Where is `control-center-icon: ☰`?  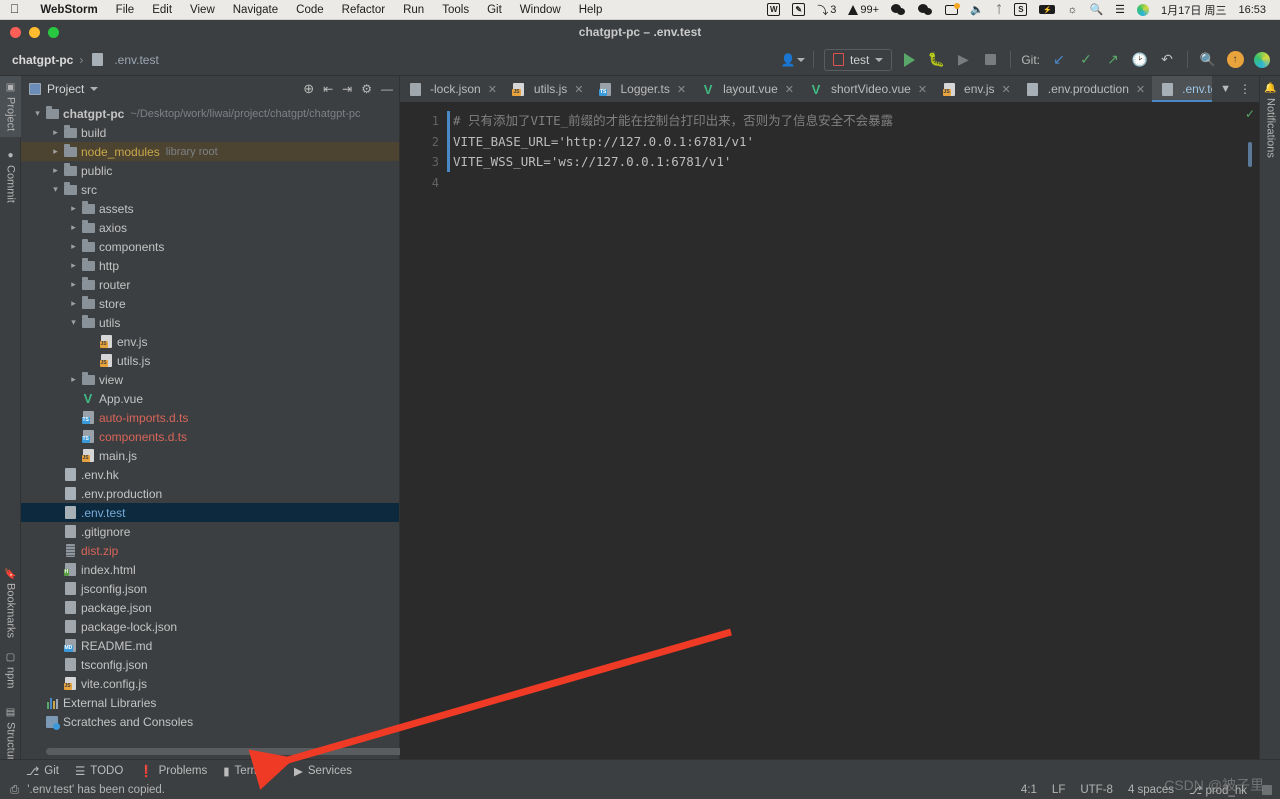 control-center-icon: ☰ is located at coordinates (1120, 9).